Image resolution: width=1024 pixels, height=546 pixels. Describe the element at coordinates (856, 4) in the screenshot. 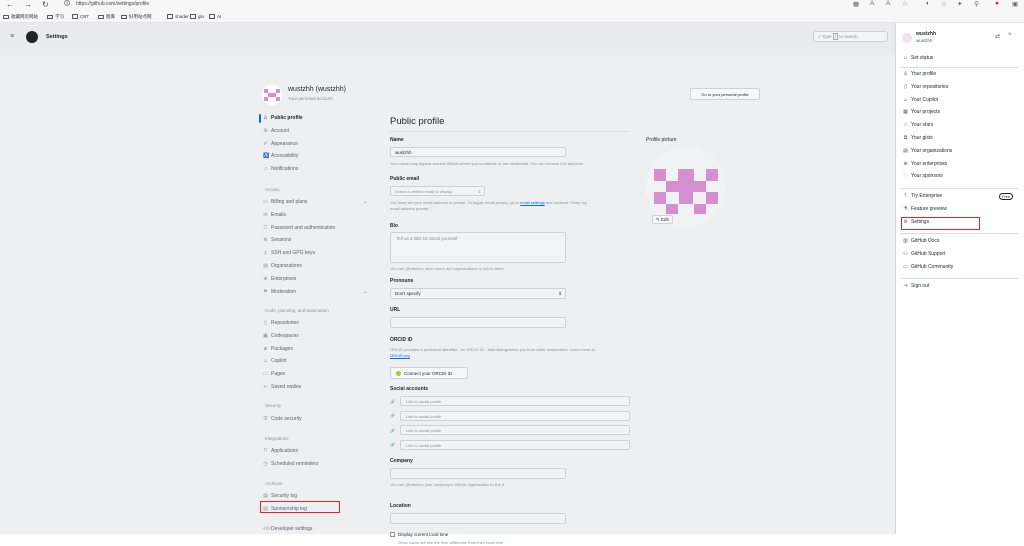

I see `reader-icon: ▦` at that location.